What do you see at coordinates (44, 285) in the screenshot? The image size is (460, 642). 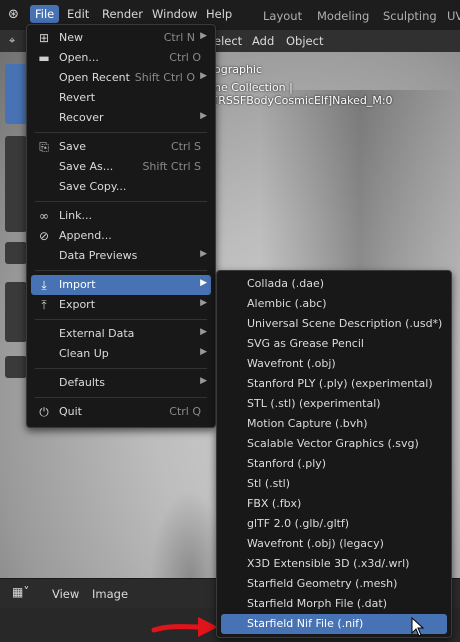 I see `import-icon: ⤓` at bounding box center [44, 285].